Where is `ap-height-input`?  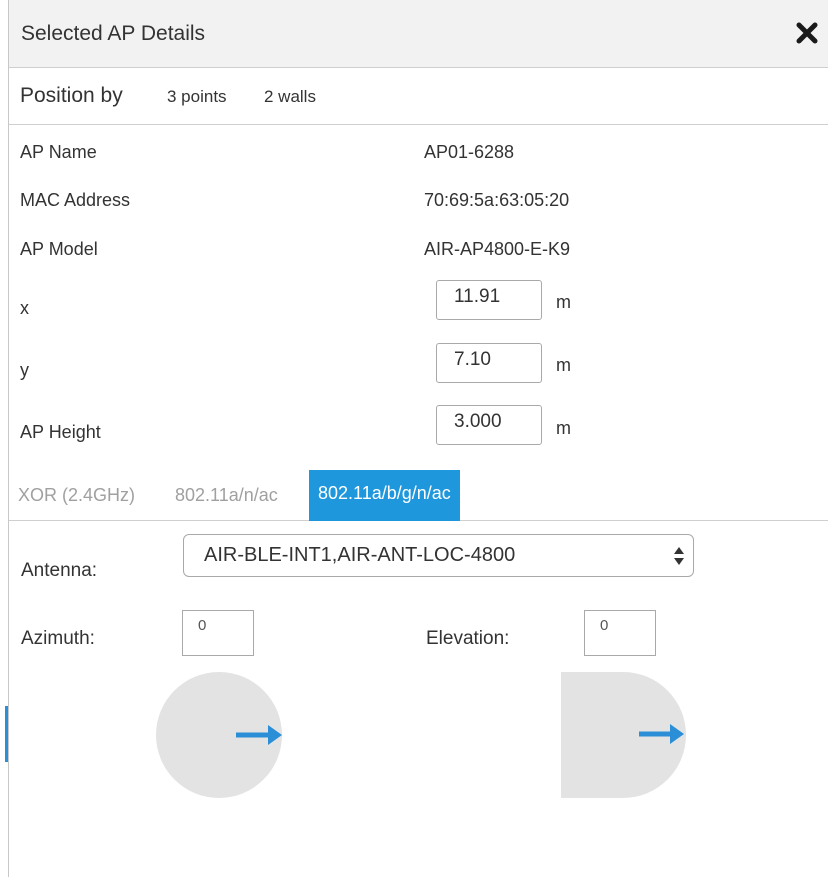
ap-height-input is located at coordinates (489, 425).